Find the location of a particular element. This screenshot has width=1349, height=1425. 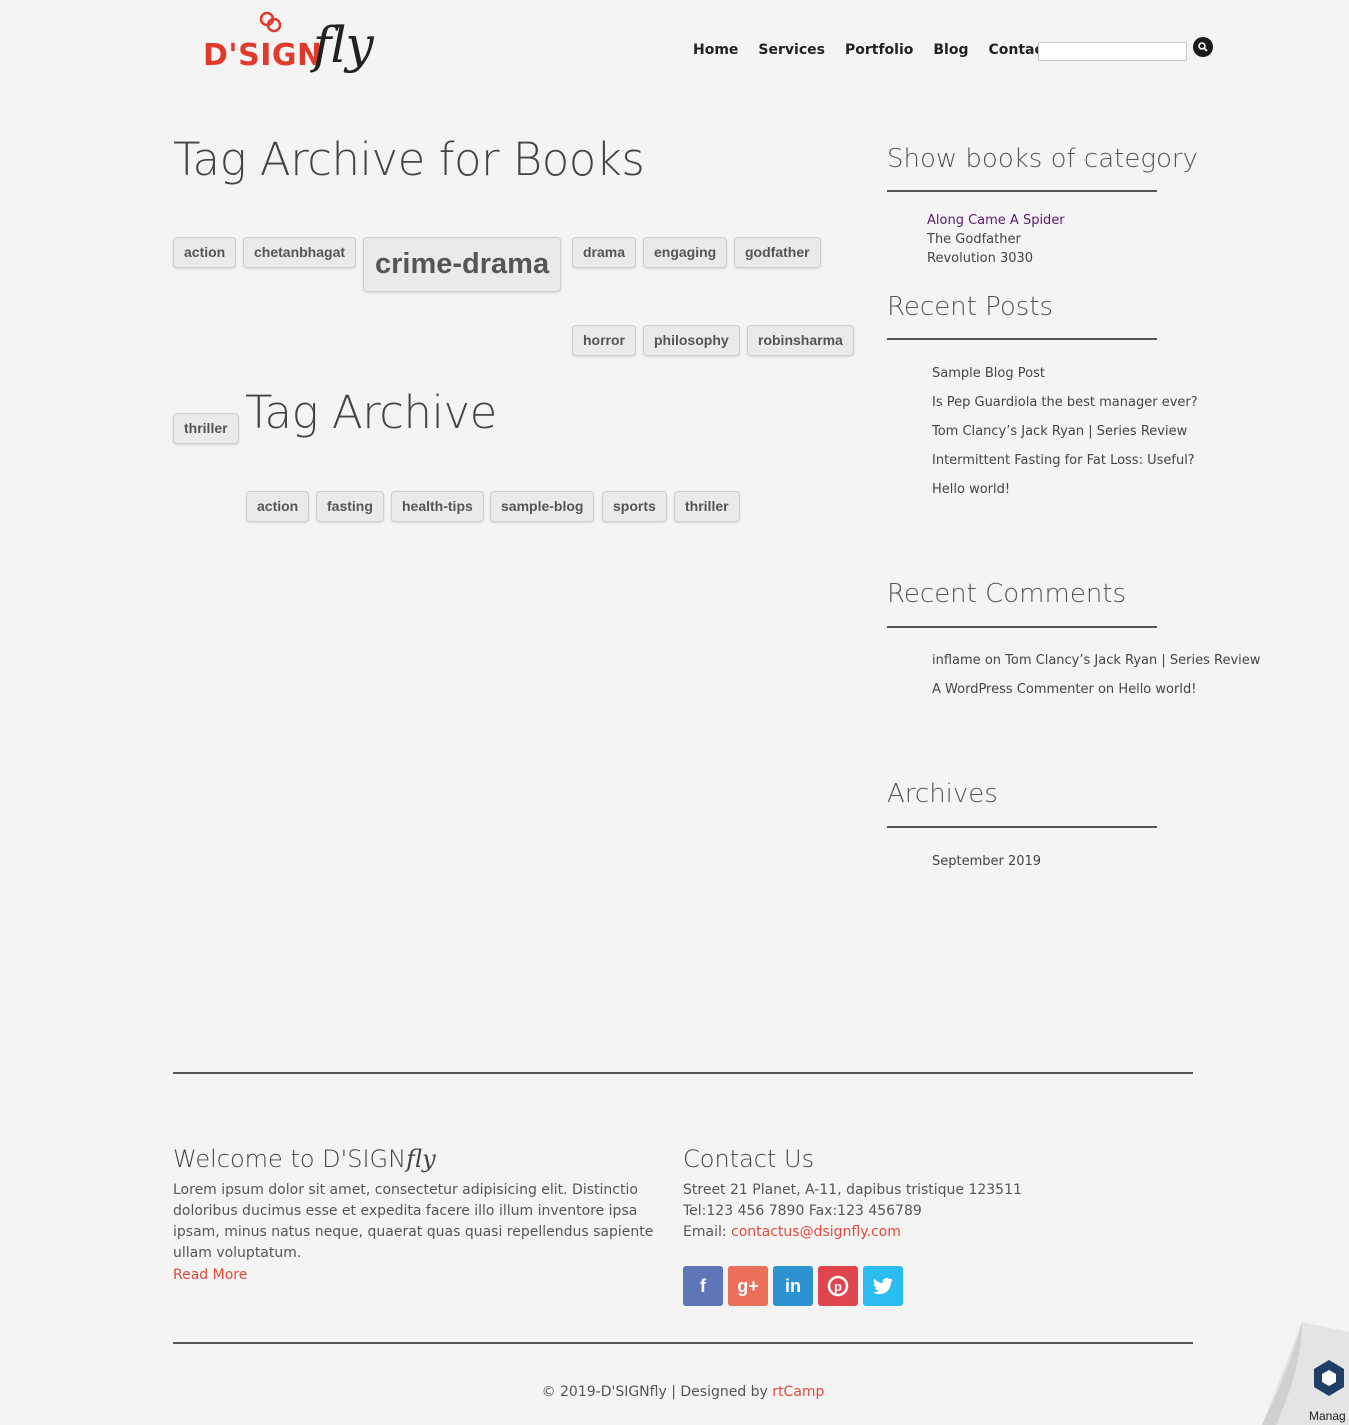

logo-text: D'SIGN is located at coordinates (263, 55).